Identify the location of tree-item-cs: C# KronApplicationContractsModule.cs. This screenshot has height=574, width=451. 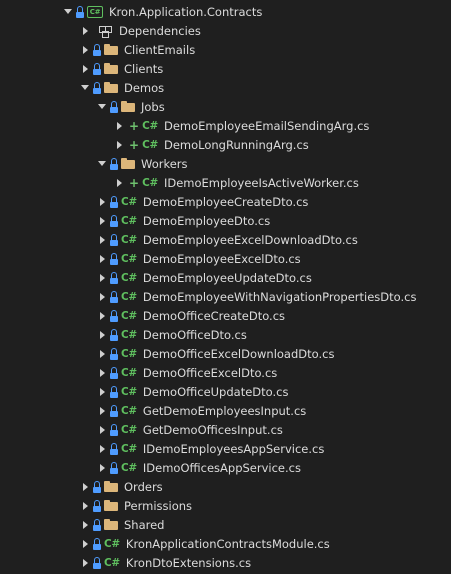
(225, 543).